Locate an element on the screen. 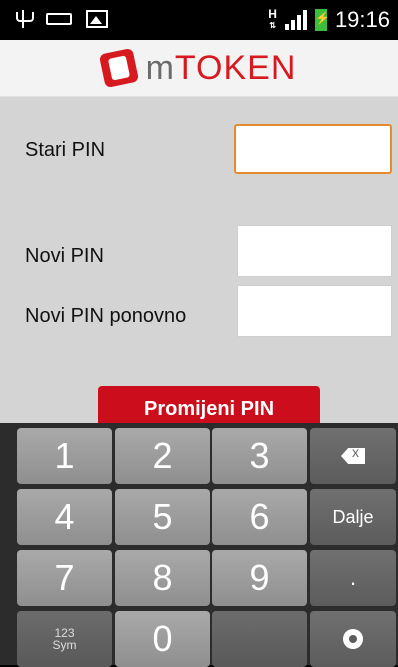 The image size is (398, 667). key-6: 6 is located at coordinates (259, 517).